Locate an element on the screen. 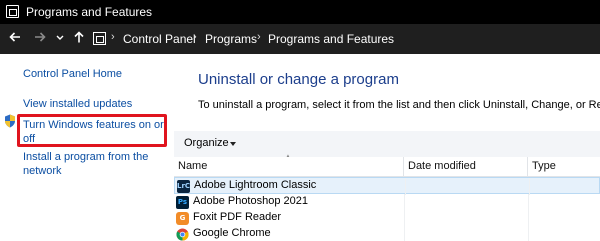 This screenshot has width=600, height=241. breadcrumb-programs-and-features: Programs and Features is located at coordinates (331, 39).